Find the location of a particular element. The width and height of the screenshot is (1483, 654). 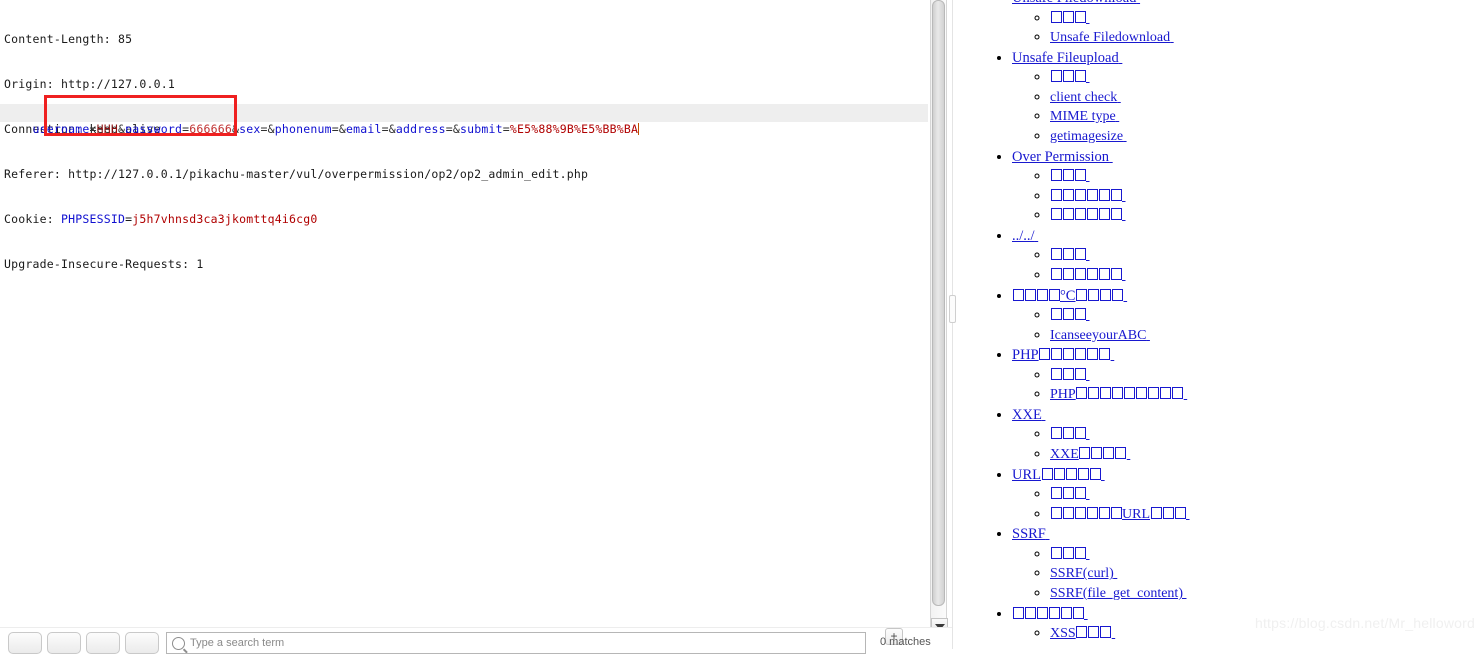

search-placeholder-text: Type a search term is located at coordinates (237, 643).